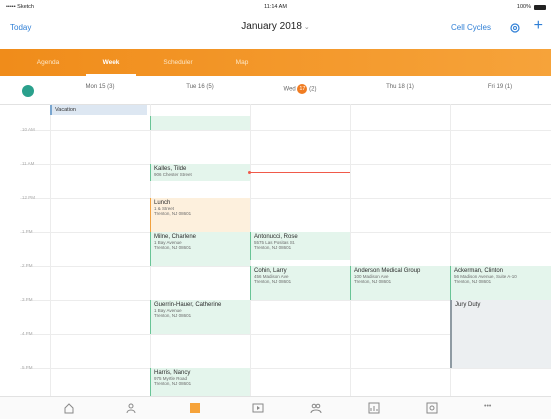 The width and height of the screenshot is (551, 419). Describe the element at coordinates (27, 333) in the screenshot. I see `time-label: 4 PM` at that location.